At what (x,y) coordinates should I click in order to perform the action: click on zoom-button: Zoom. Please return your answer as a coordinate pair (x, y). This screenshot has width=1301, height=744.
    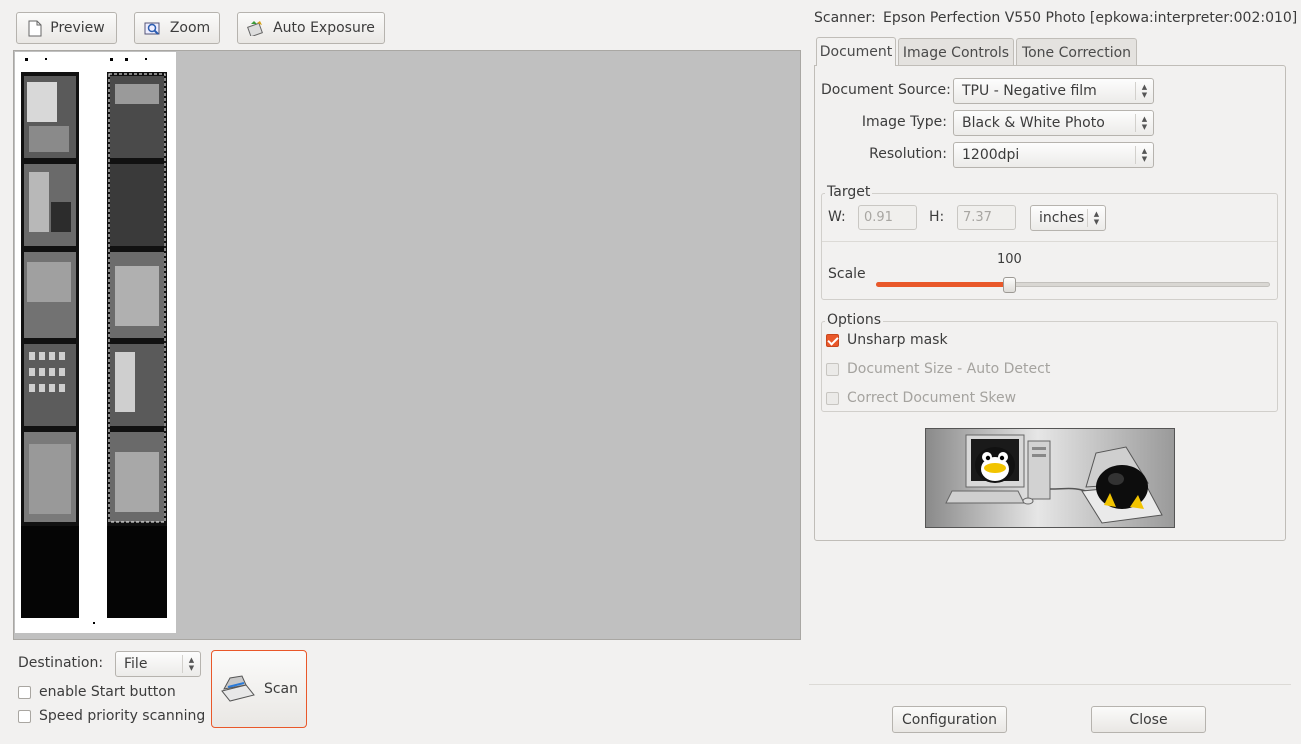
    Looking at the image, I should click on (177, 28).